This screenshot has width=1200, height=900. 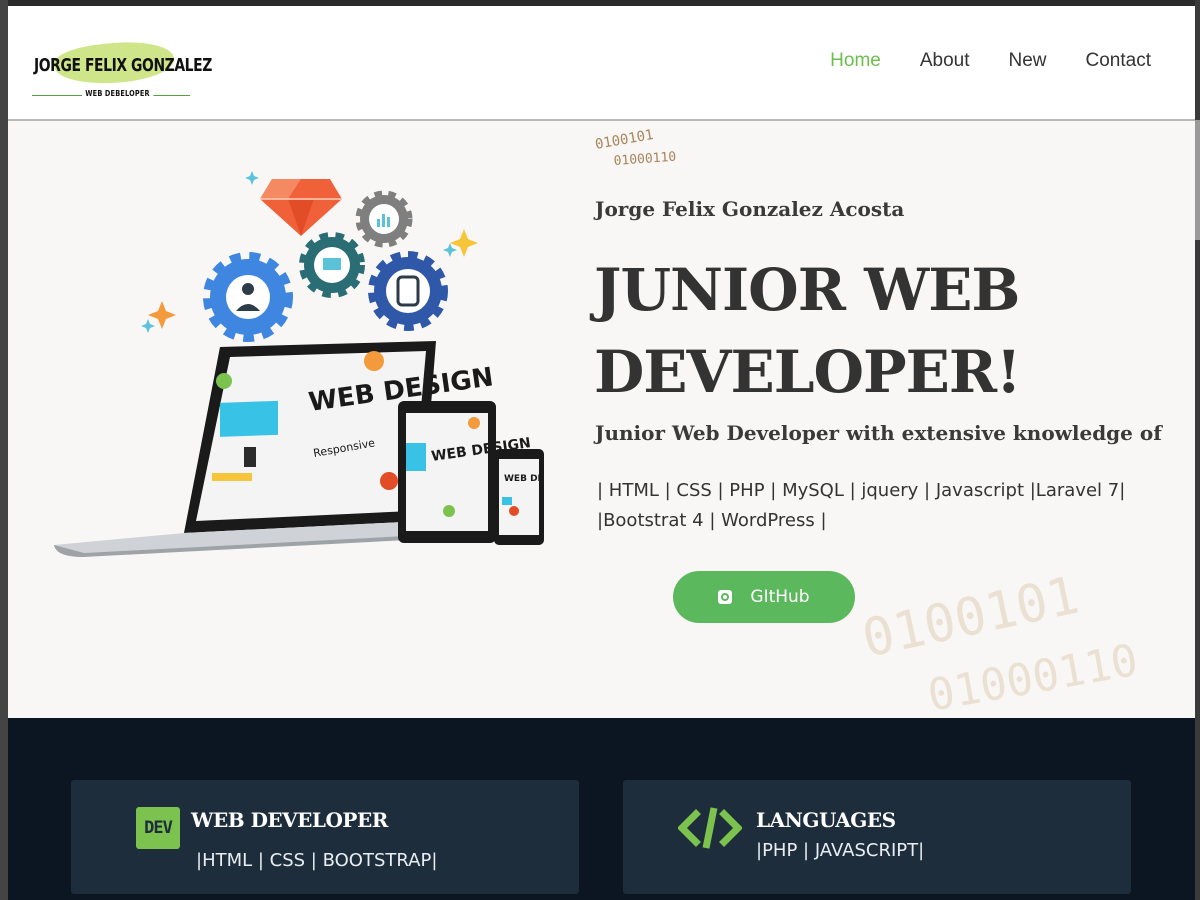 I want to click on nav-home: Home, so click(x=855, y=61).